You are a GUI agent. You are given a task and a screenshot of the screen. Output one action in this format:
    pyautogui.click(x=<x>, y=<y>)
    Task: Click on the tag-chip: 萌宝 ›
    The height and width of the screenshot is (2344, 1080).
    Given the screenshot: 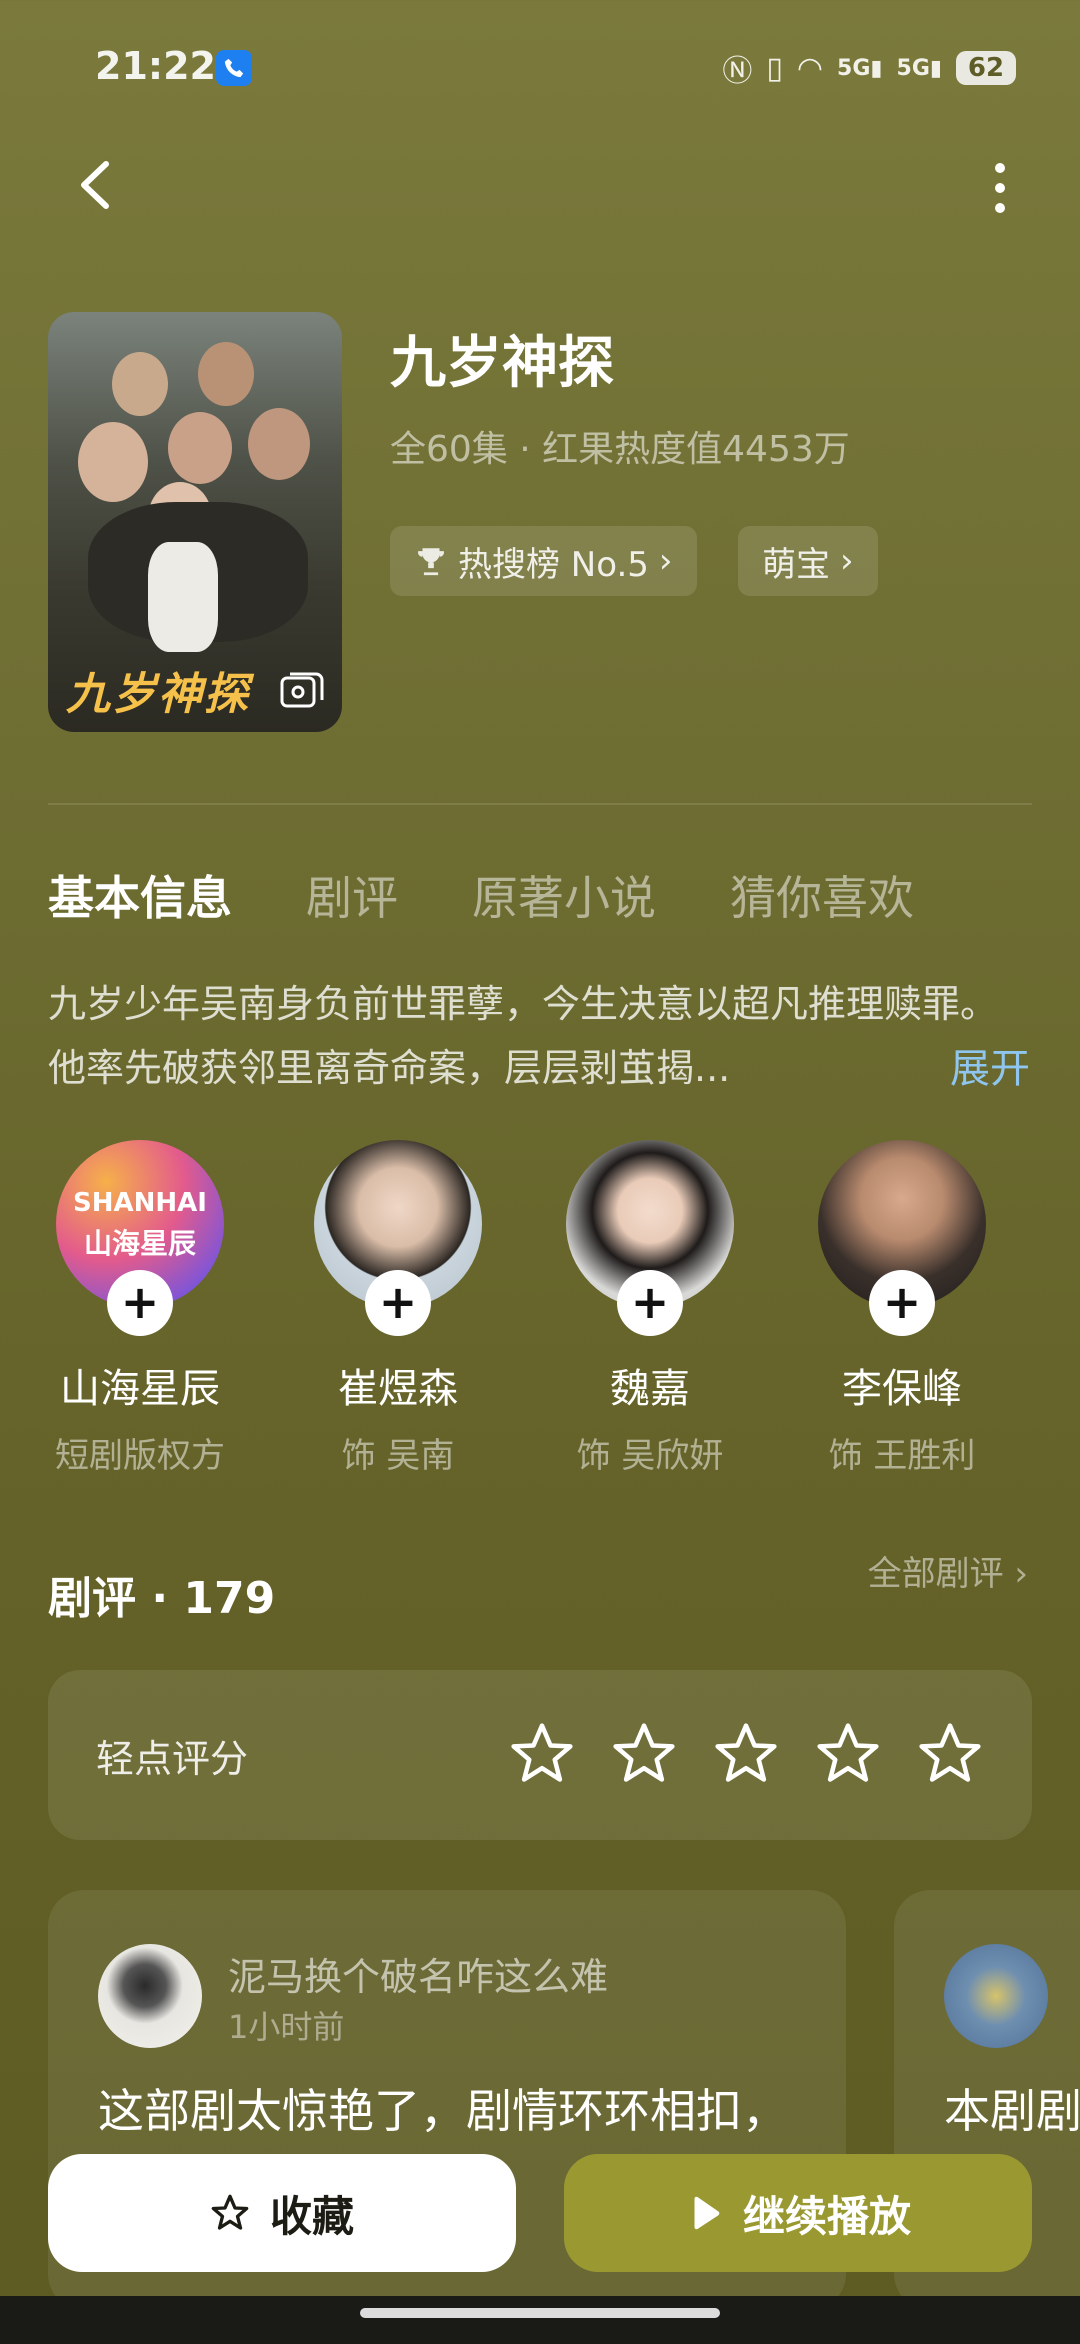 What is the action you would take?
    pyautogui.click(x=808, y=561)
    